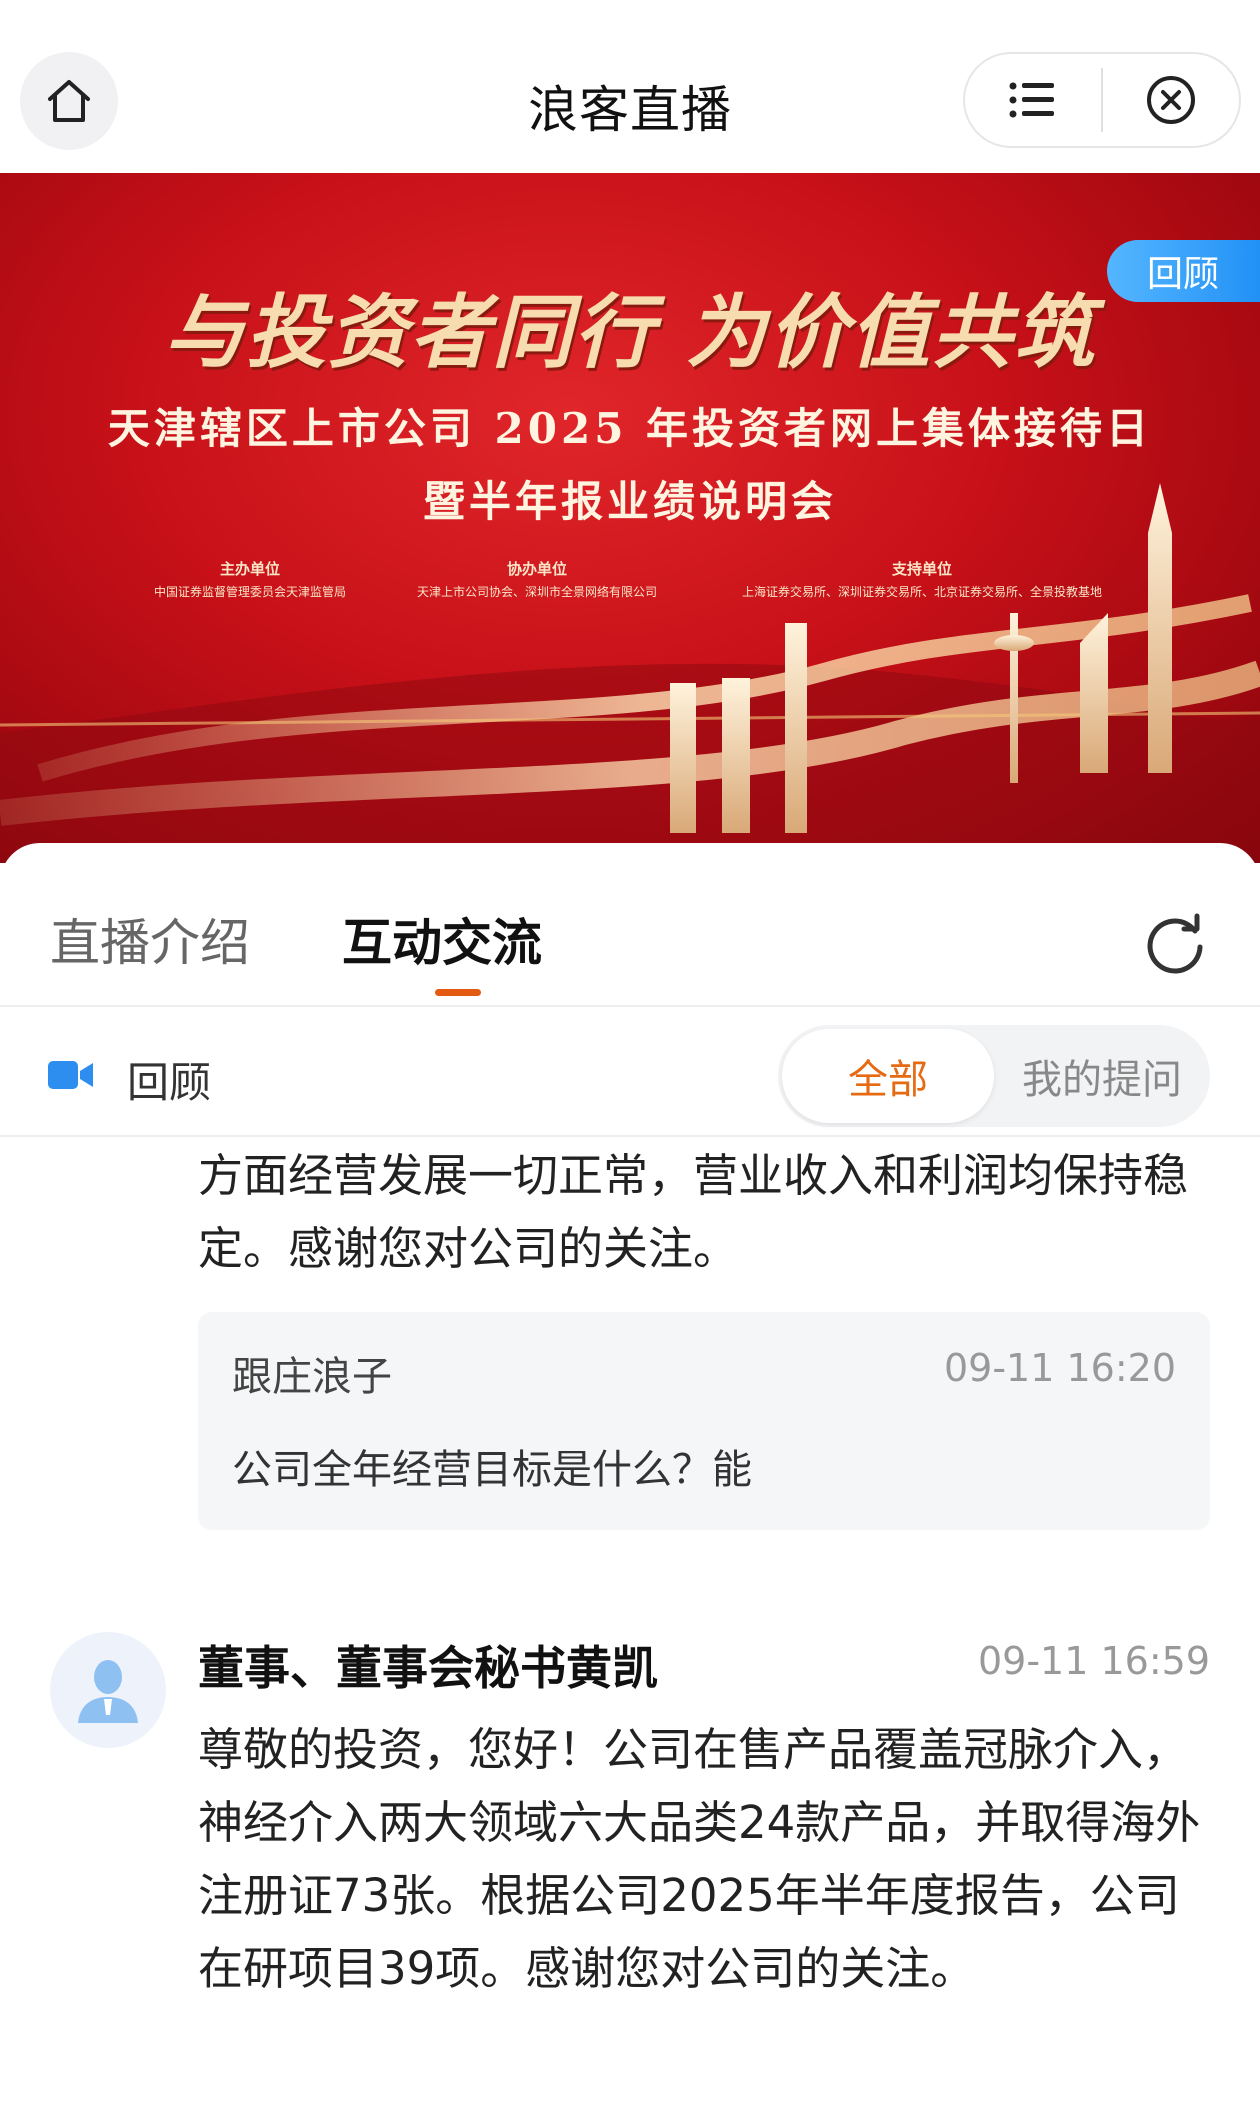  What do you see at coordinates (250, 579) in the screenshot?
I see `organizer-host: 主办单位 中国证券监督管理委员会天津监管局` at bounding box center [250, 579].